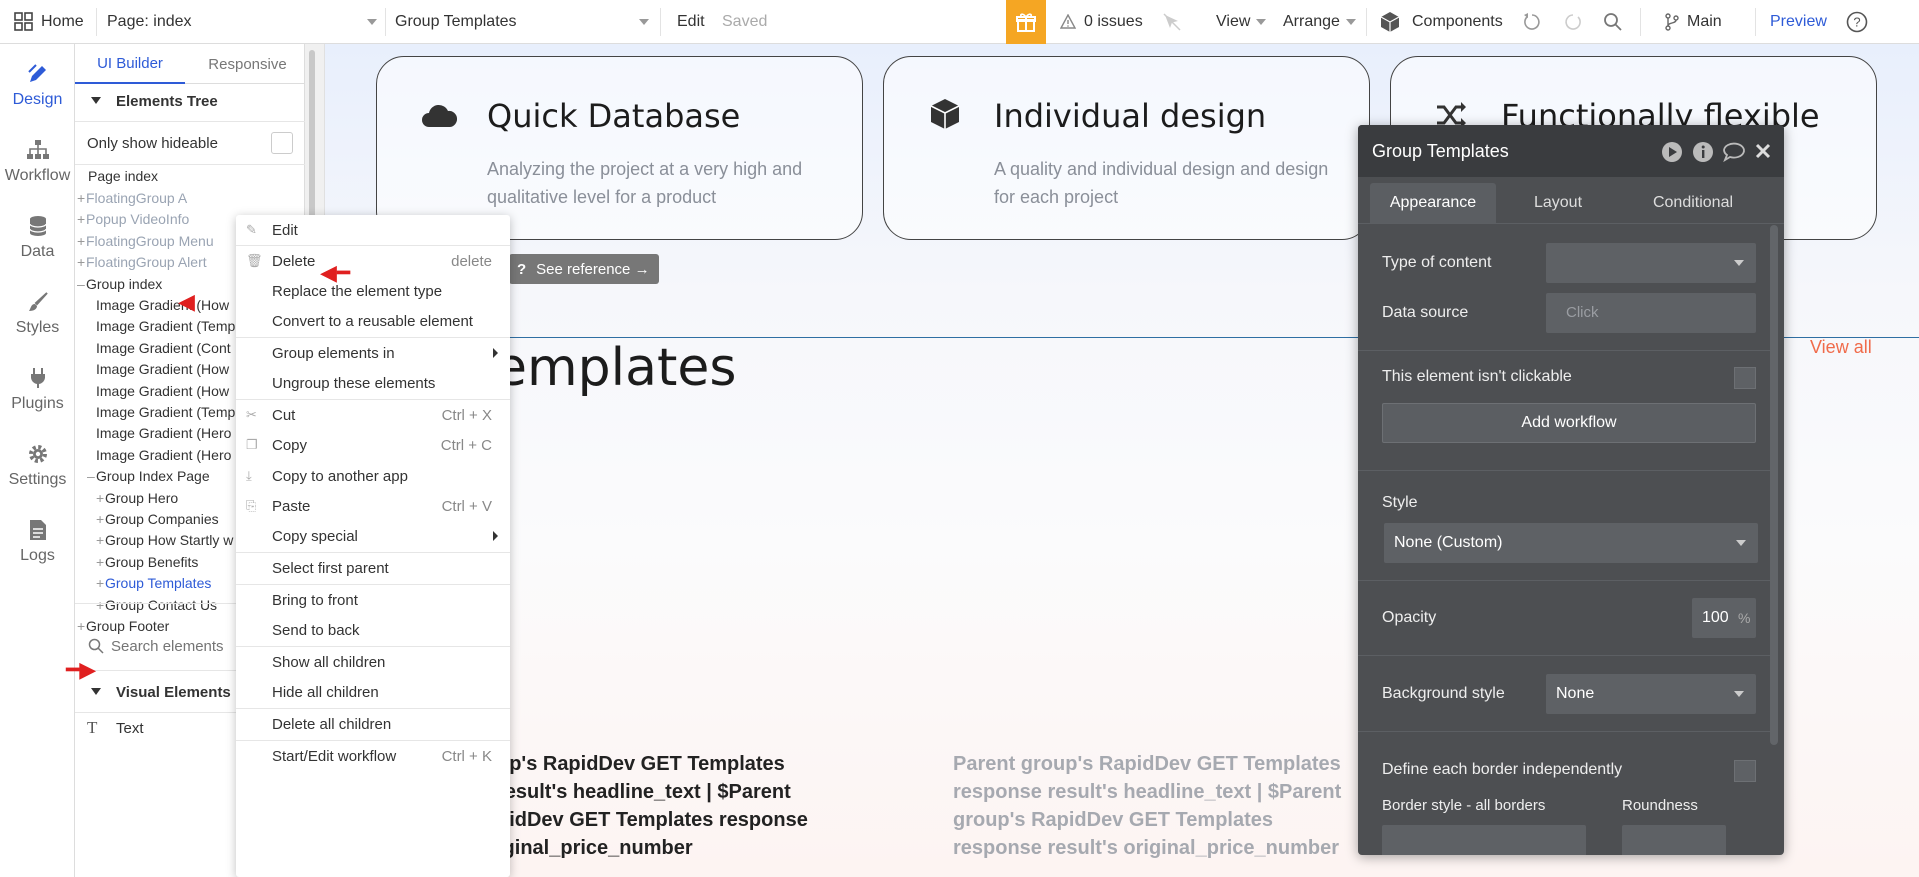 The image size is (1919, 877). Describe the element at coordinates (1026, 22) in the screenshot. I see `gift-button` at that location.